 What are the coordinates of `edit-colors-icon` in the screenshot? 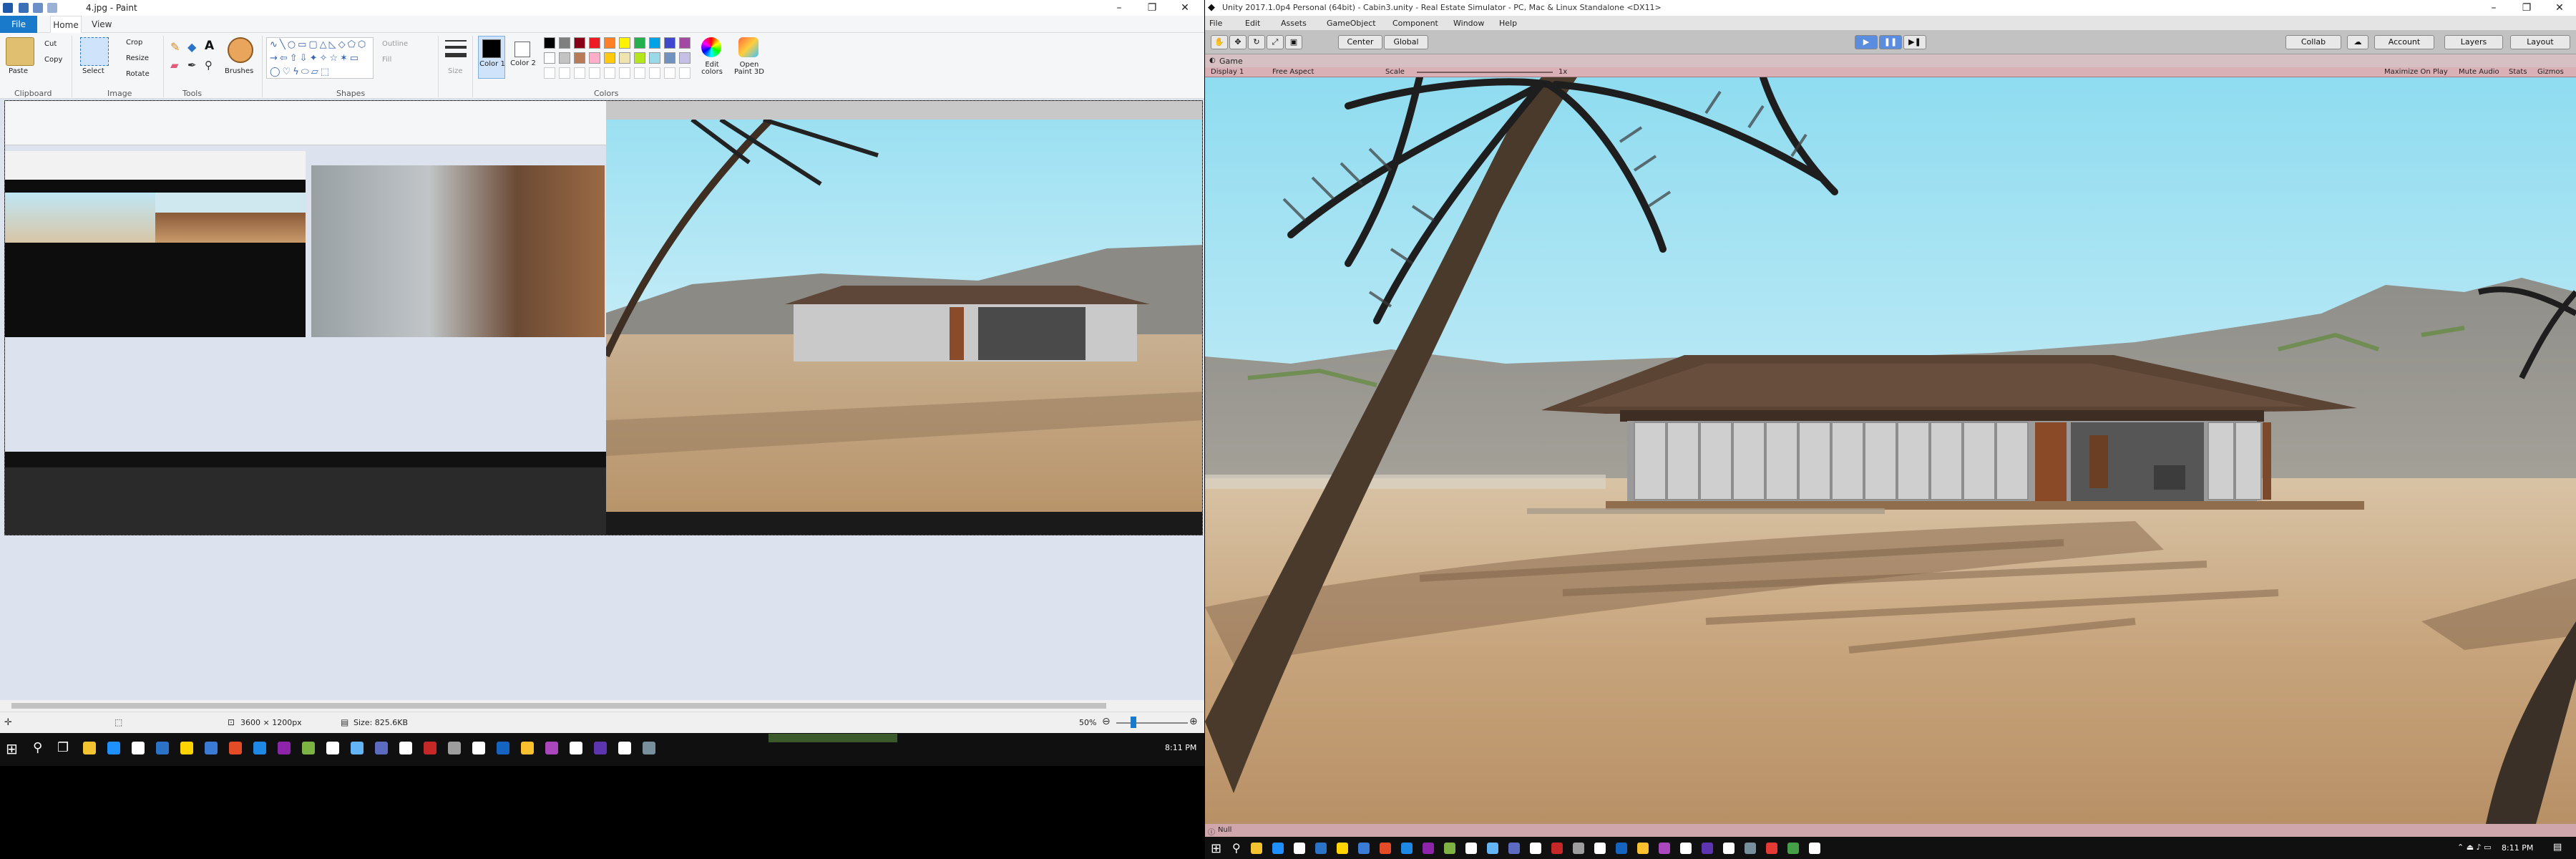 It's located at (711, 47).